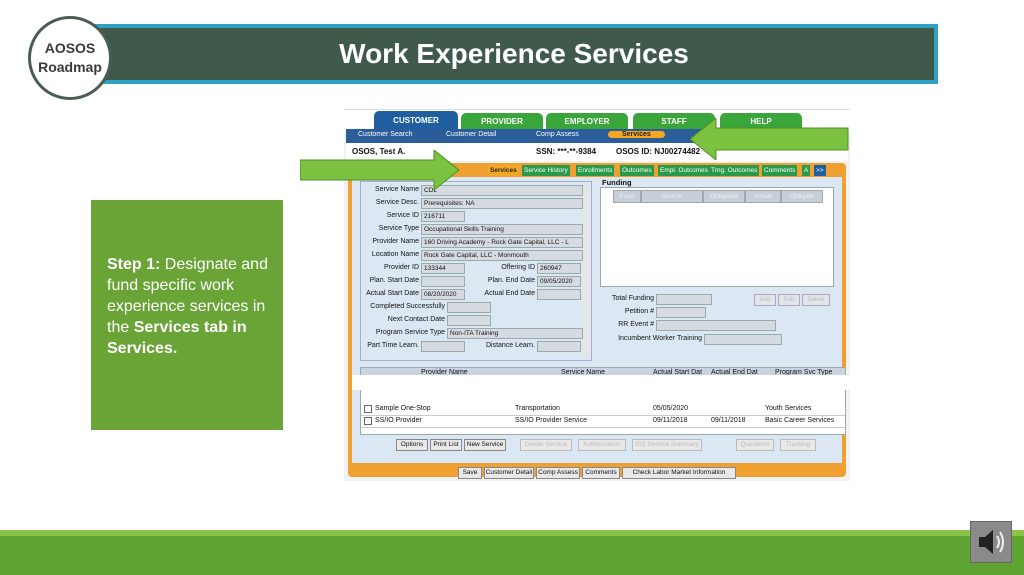 Image resolution: width=1024 pixels, height=575 pixels. What do you see at coordinates (509, 473) in the screenshot?
I see `customer-detail-button: Customer Detail` at bounding box center [509, 473].